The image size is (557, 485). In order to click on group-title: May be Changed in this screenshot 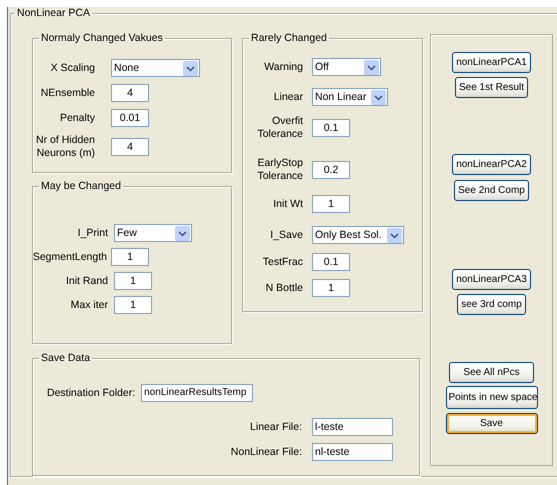, I will do `click(81, 186)`.